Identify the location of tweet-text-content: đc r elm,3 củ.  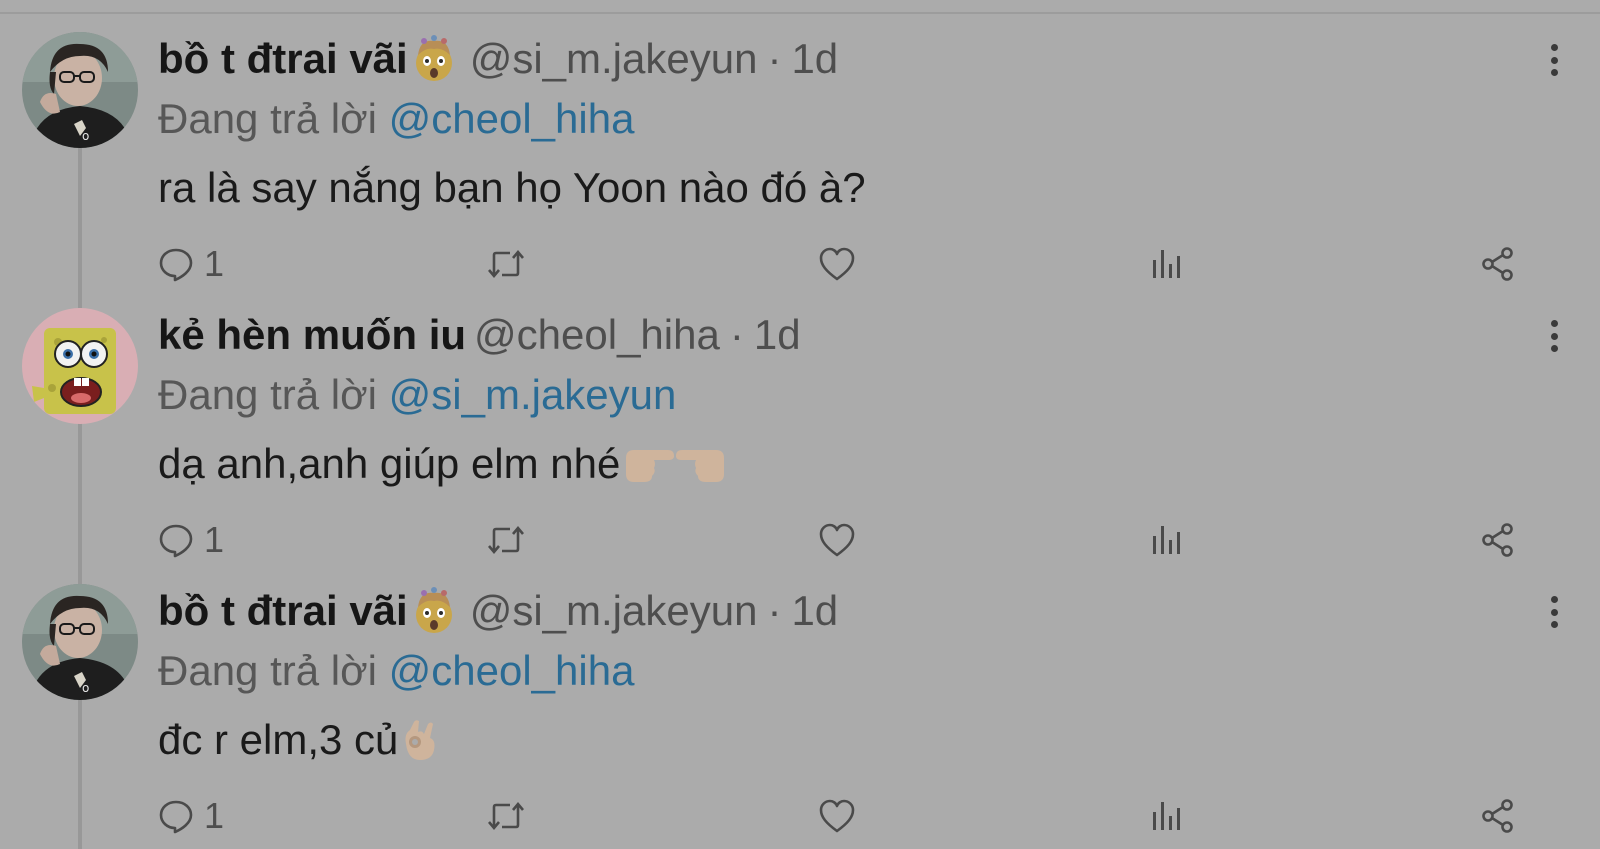
(278, 739).